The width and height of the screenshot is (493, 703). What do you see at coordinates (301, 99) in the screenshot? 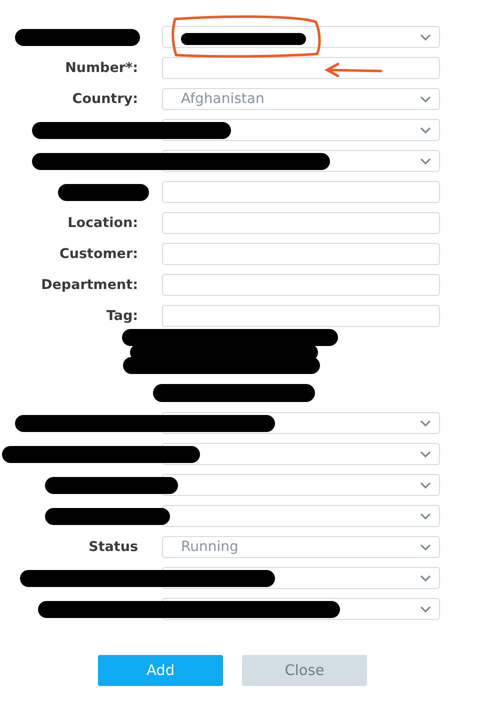
I see `select-field: Afghanistan` at bounding box center [301, 99].